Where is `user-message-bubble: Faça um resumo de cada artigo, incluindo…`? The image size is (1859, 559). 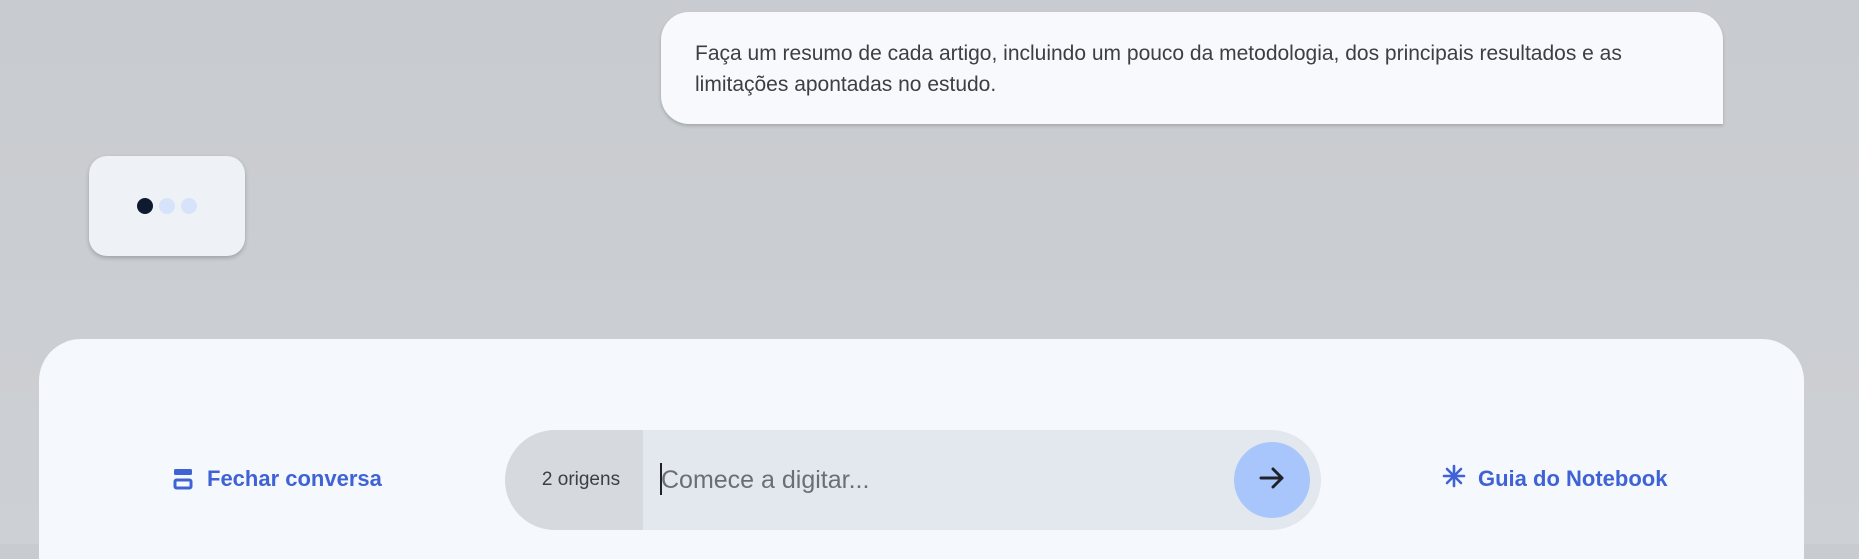 user-message-bubble: Faça um resumo de cada artigo, incluindo… is located at coordinates (1192, 68).